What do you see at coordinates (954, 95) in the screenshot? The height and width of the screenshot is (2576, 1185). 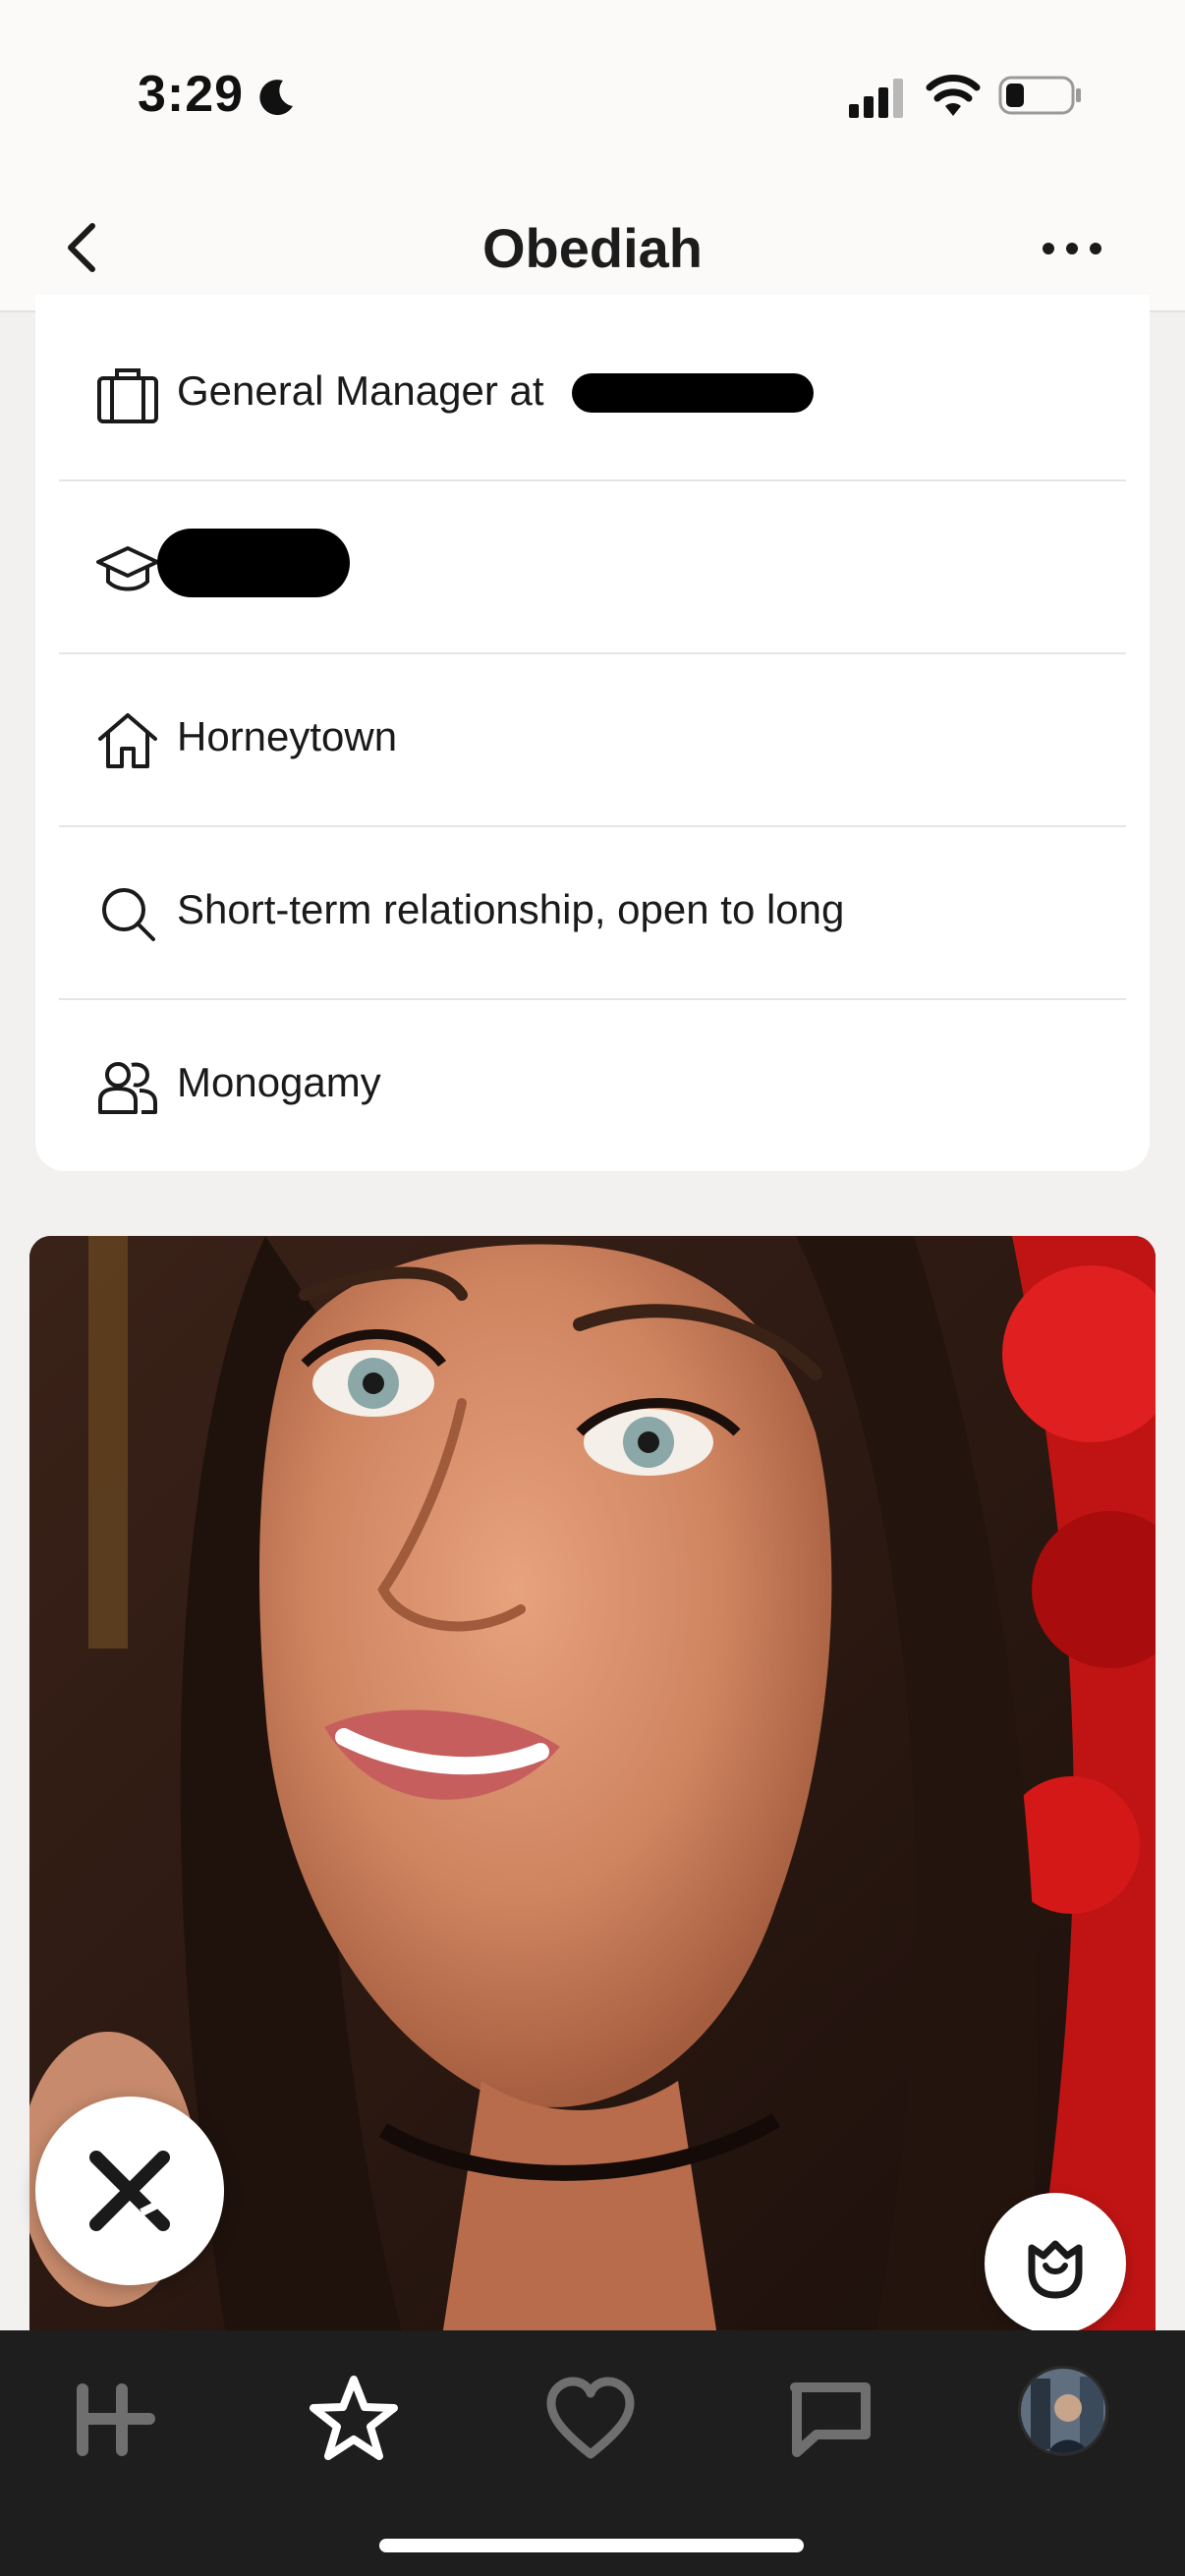 I see `wifi-icon` at bounding box center [954, 95].